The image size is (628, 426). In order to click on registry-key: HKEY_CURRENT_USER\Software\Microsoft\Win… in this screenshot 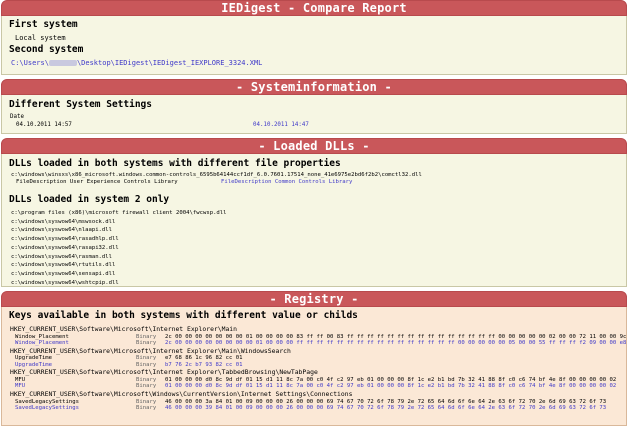, I will do `click(181, 394)`.